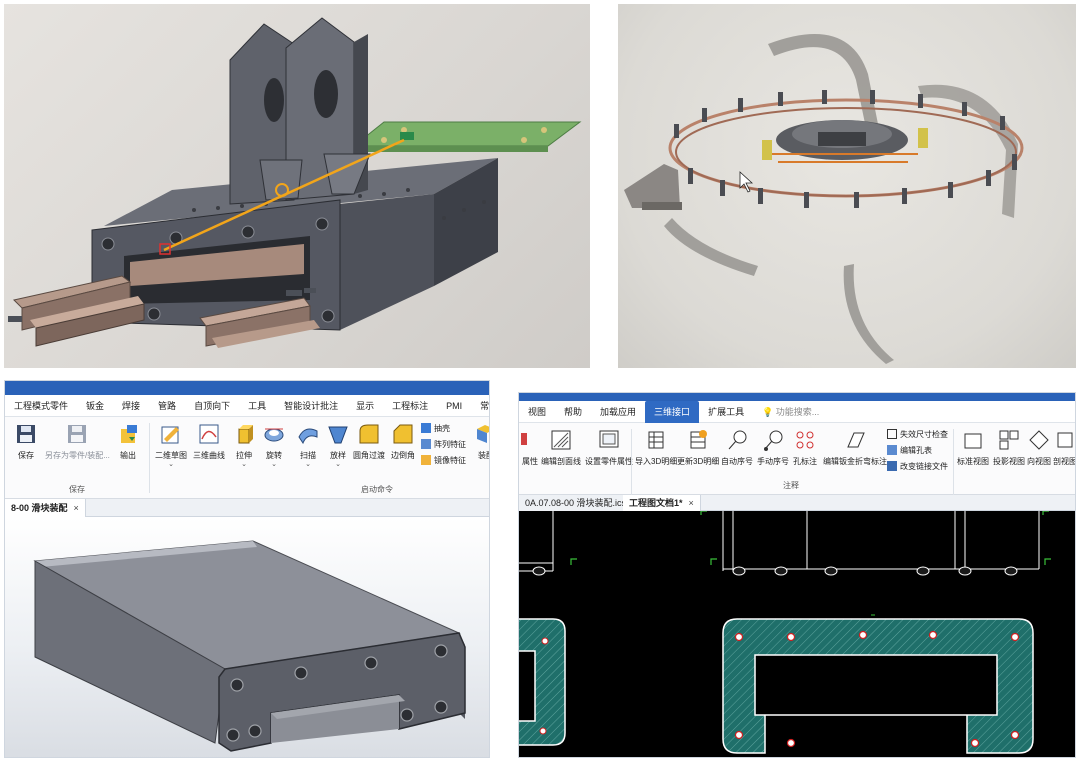 This screenshot has width=1080, height=761. Describe the element at coordinates (365, 405) in the screenshot. I see `menu-item: 显示` at that location.